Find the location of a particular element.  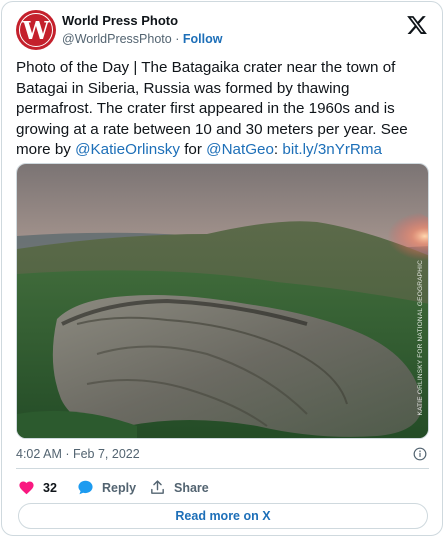

x-logo-icon is located at coordinates (417, 25).